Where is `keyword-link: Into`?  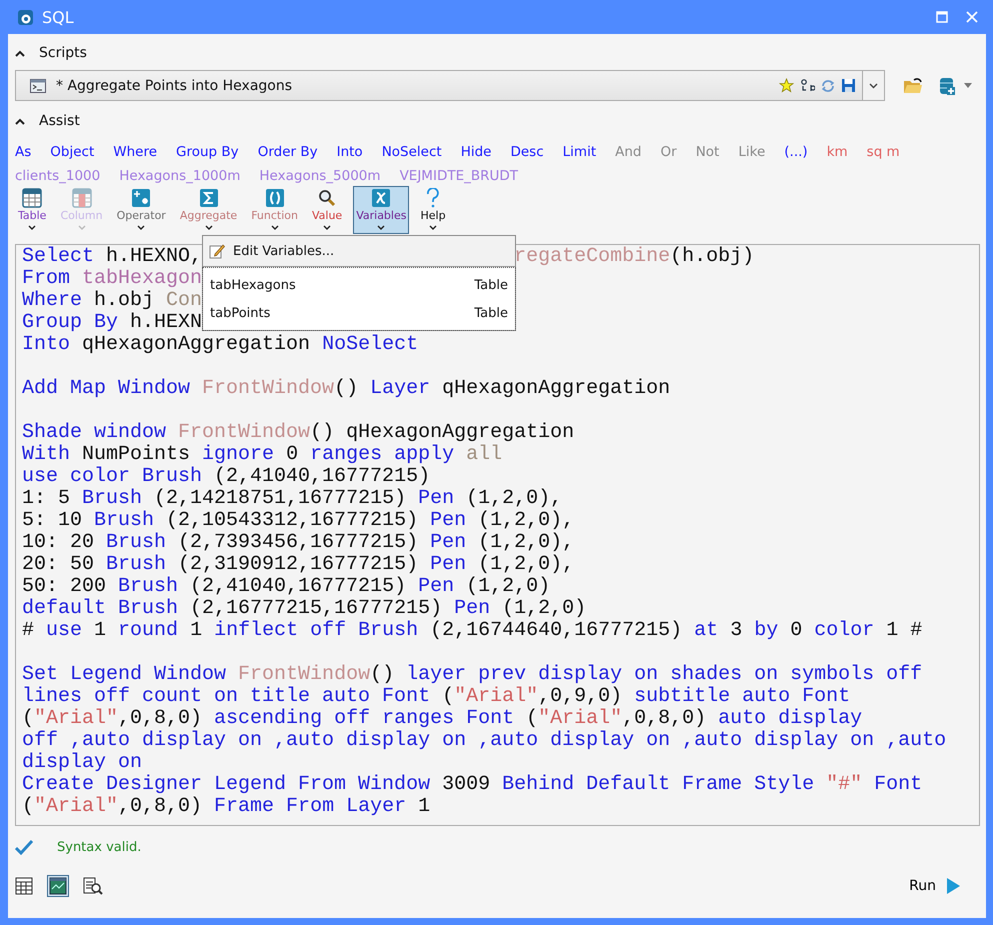 keyword-link: Into is located at coordinates (349, 152).